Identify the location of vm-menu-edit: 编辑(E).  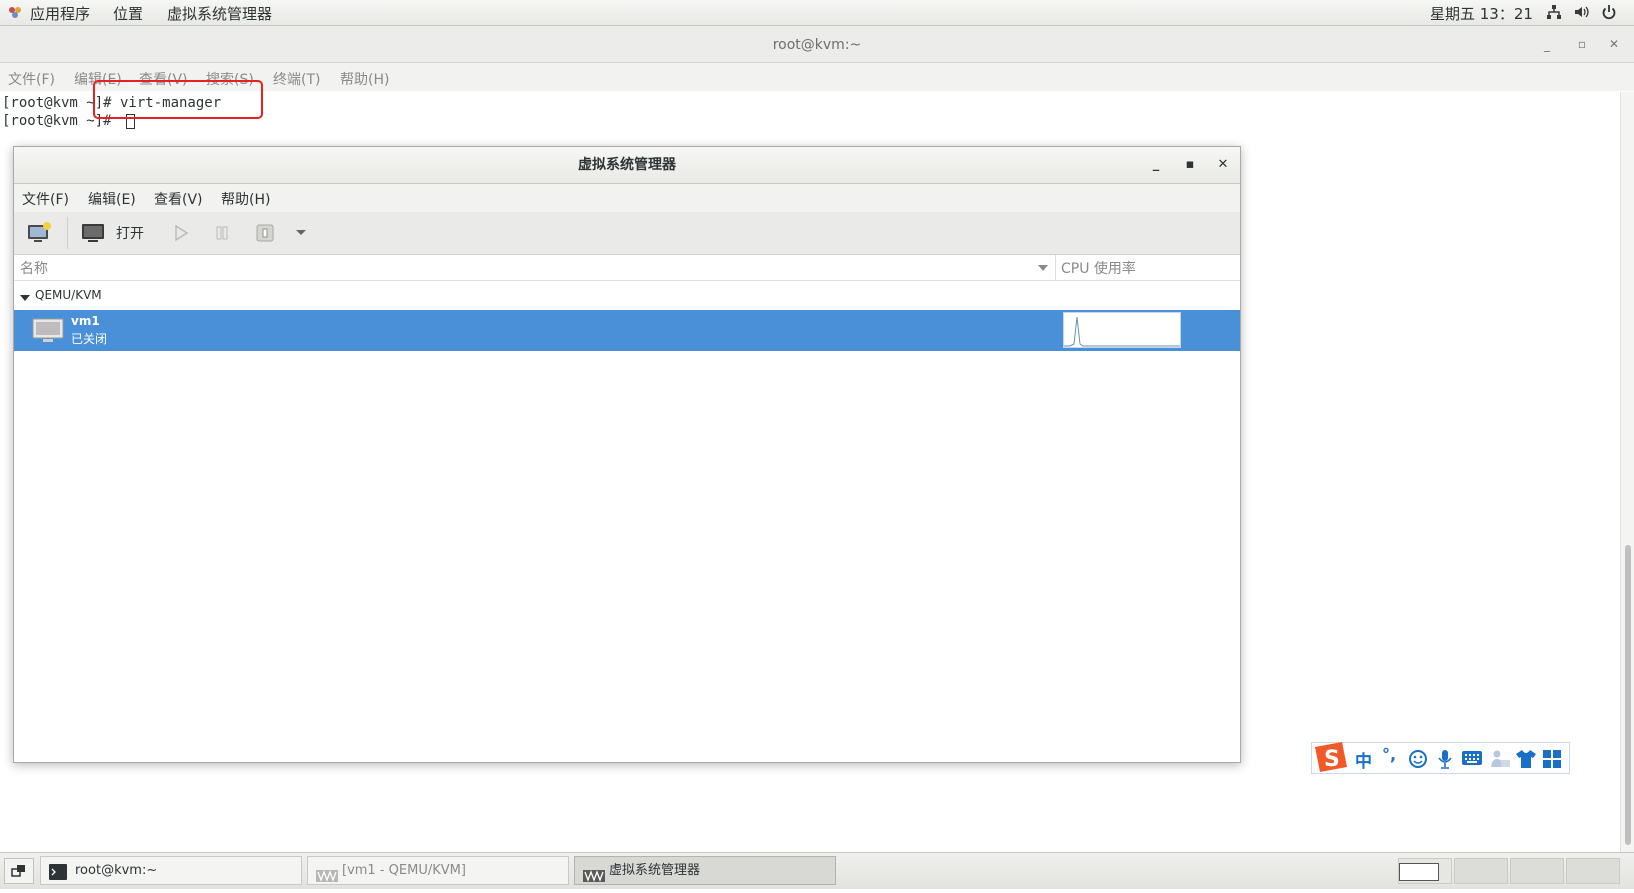
(112, 199).